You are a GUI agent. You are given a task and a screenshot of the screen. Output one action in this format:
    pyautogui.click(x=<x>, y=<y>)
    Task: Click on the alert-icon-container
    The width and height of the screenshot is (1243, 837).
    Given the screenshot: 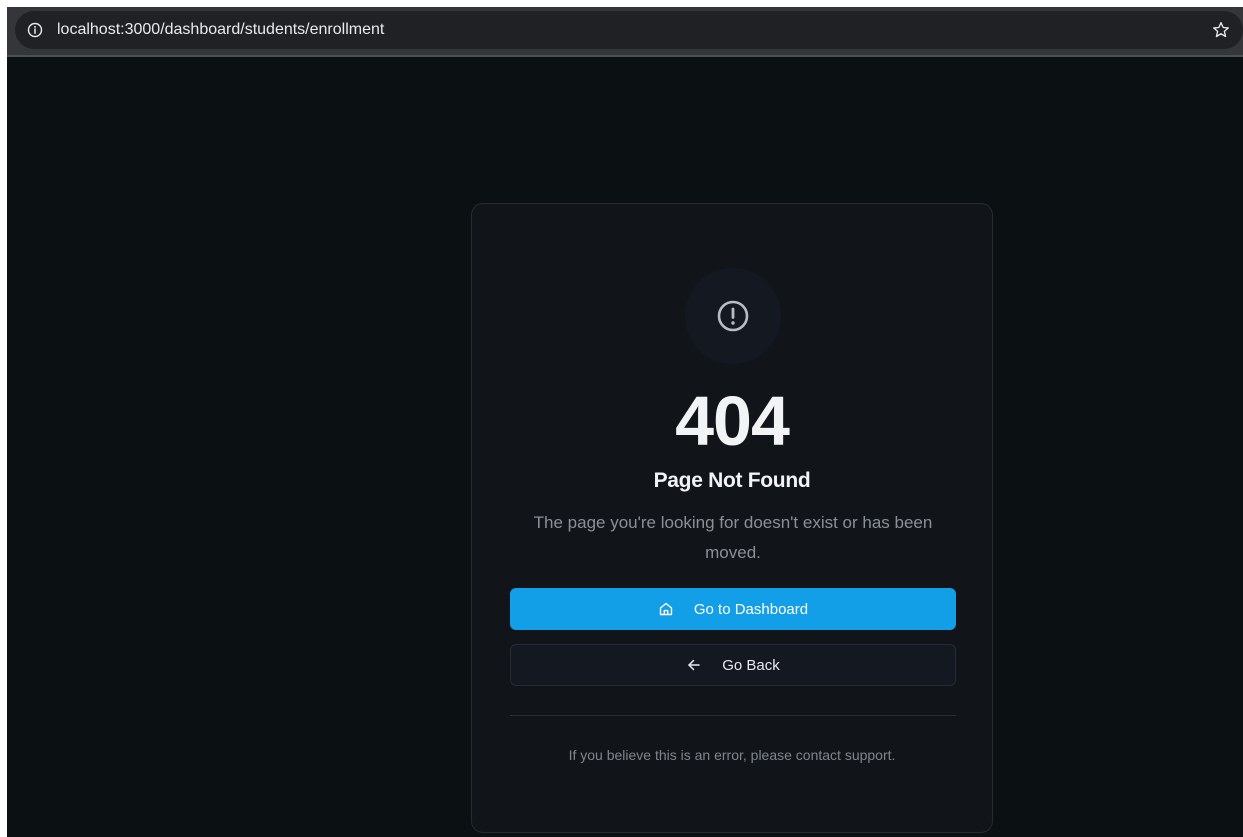 What is the action you would take?
    pyautogui.click(x=733, y=316)
    